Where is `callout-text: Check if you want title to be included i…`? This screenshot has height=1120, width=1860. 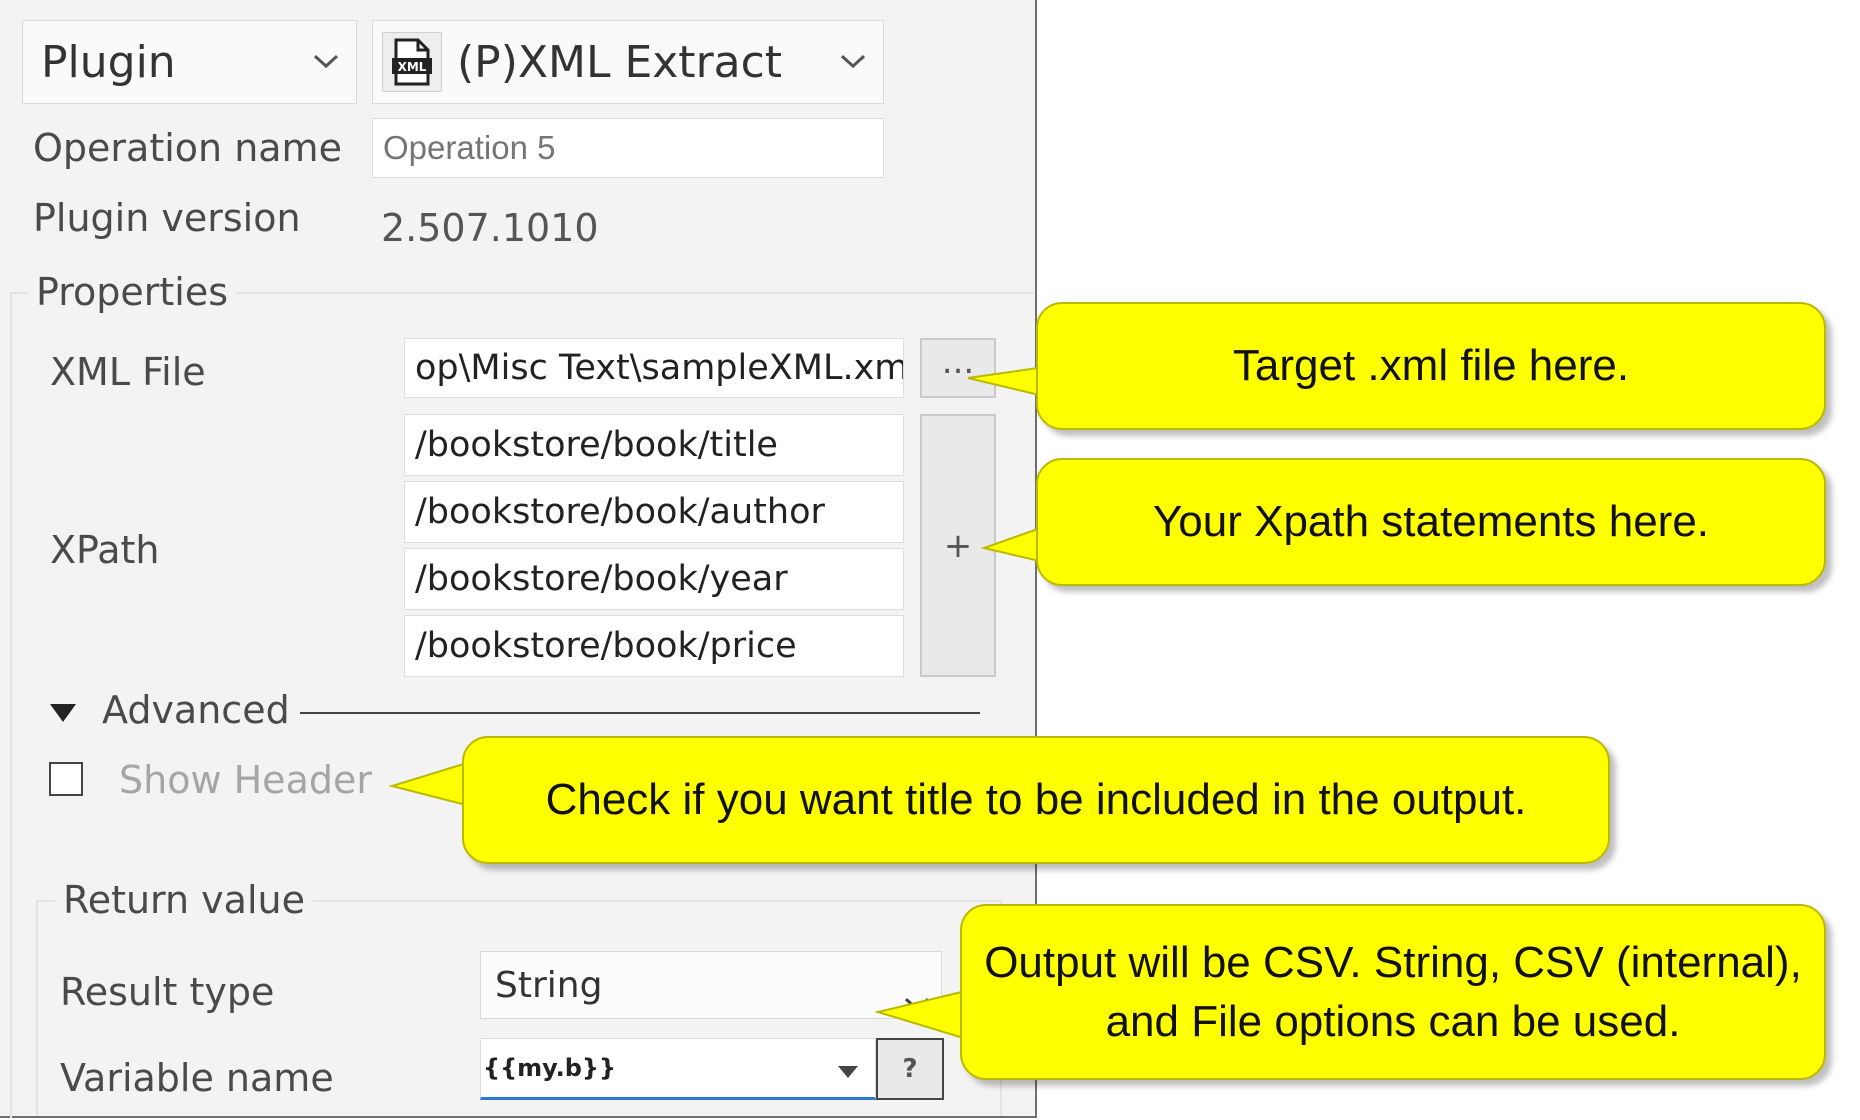
callout-text: Check if you want title to be included i… is located at coordinates (1036, 800).